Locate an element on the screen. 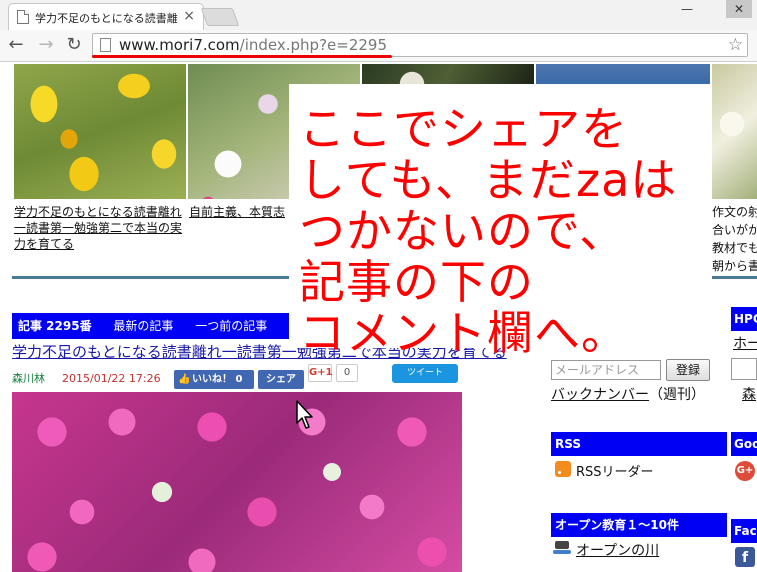  tweet-button: ツイート is located at coordinates (425, 373).